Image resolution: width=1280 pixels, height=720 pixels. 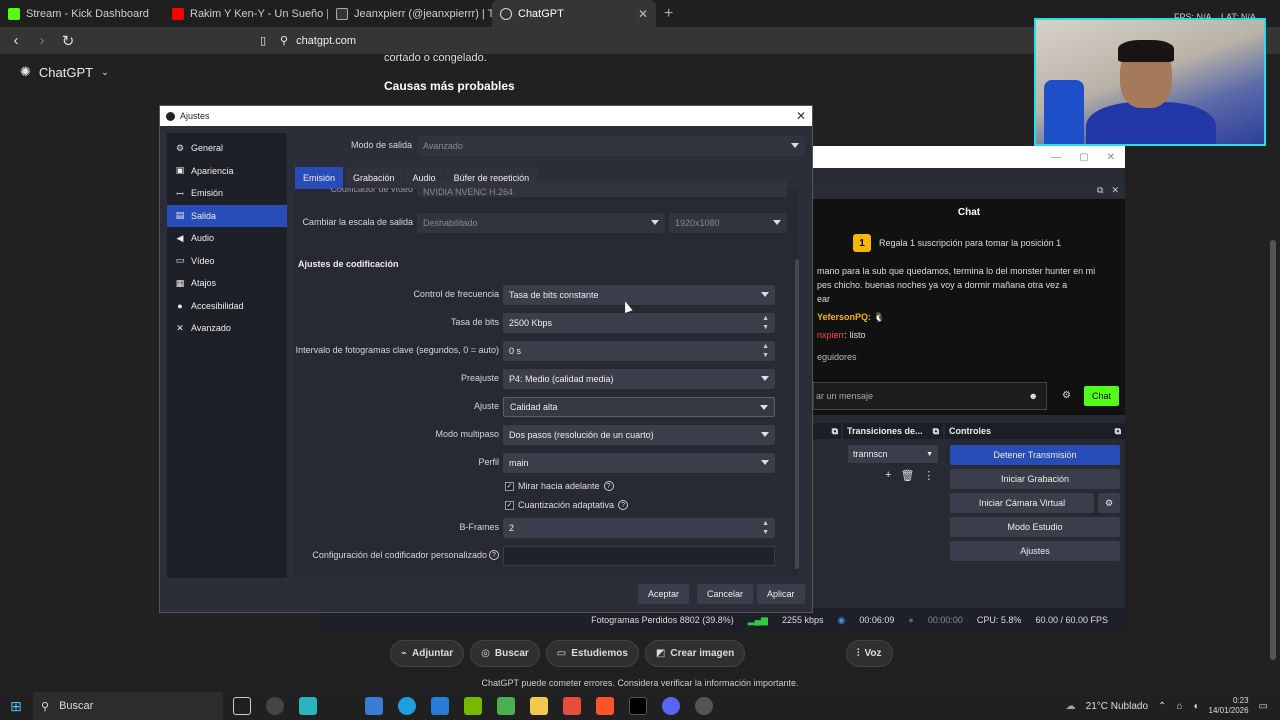 I want to click on site-info-icon: ⚲, so click(x=284, y=40).